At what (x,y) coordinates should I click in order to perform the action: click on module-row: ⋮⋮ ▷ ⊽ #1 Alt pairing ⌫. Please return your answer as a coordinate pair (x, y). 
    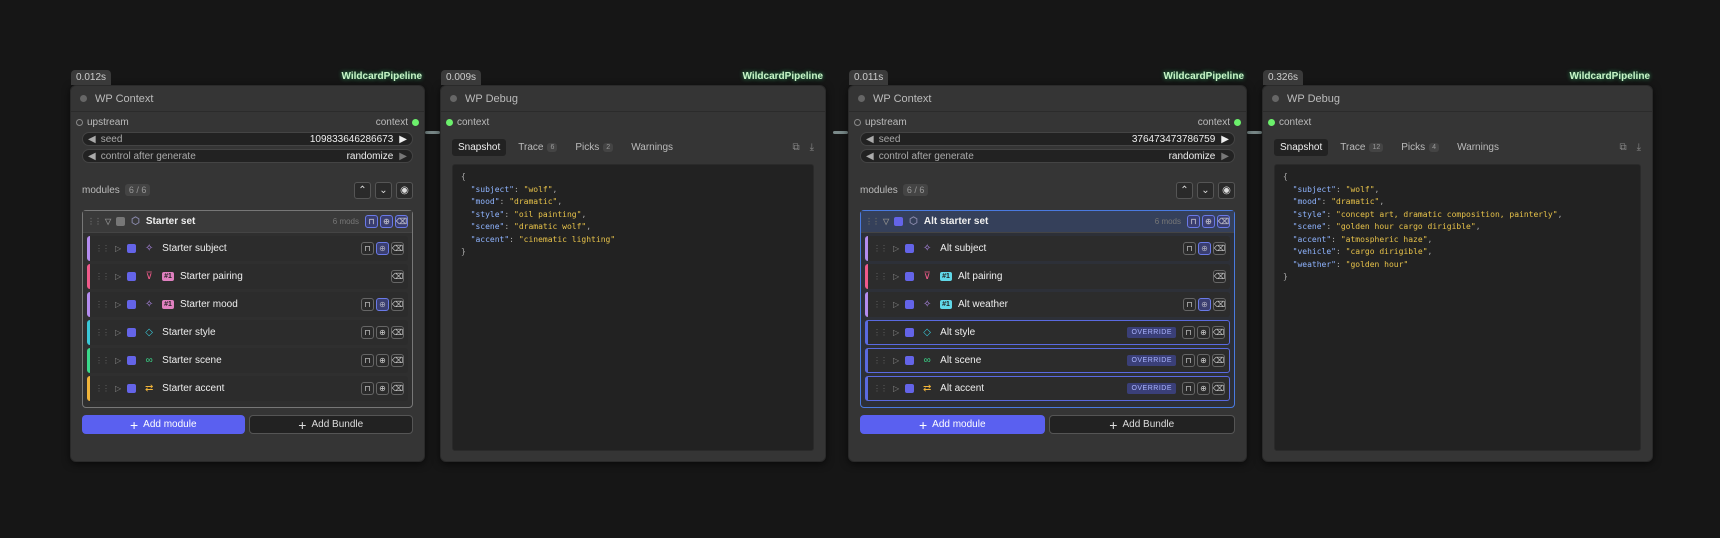
    Looking at the image, I should click on (1047, 276).